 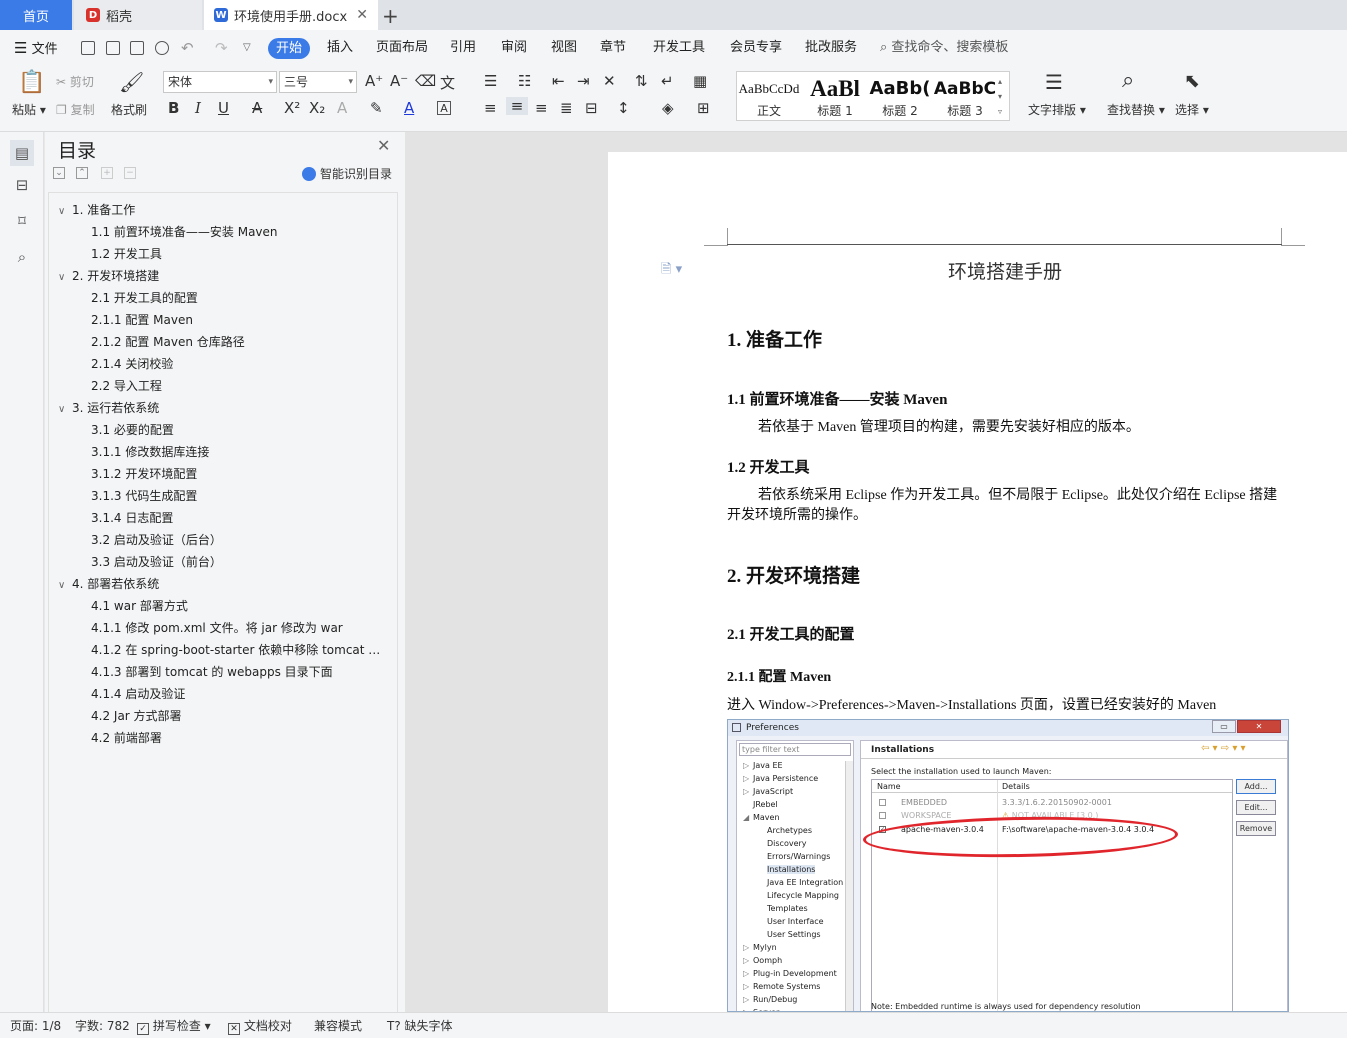 I want to click on toc-item: 2.1.2 配置 Maven 仓库路径, so click(x=168, y=342).